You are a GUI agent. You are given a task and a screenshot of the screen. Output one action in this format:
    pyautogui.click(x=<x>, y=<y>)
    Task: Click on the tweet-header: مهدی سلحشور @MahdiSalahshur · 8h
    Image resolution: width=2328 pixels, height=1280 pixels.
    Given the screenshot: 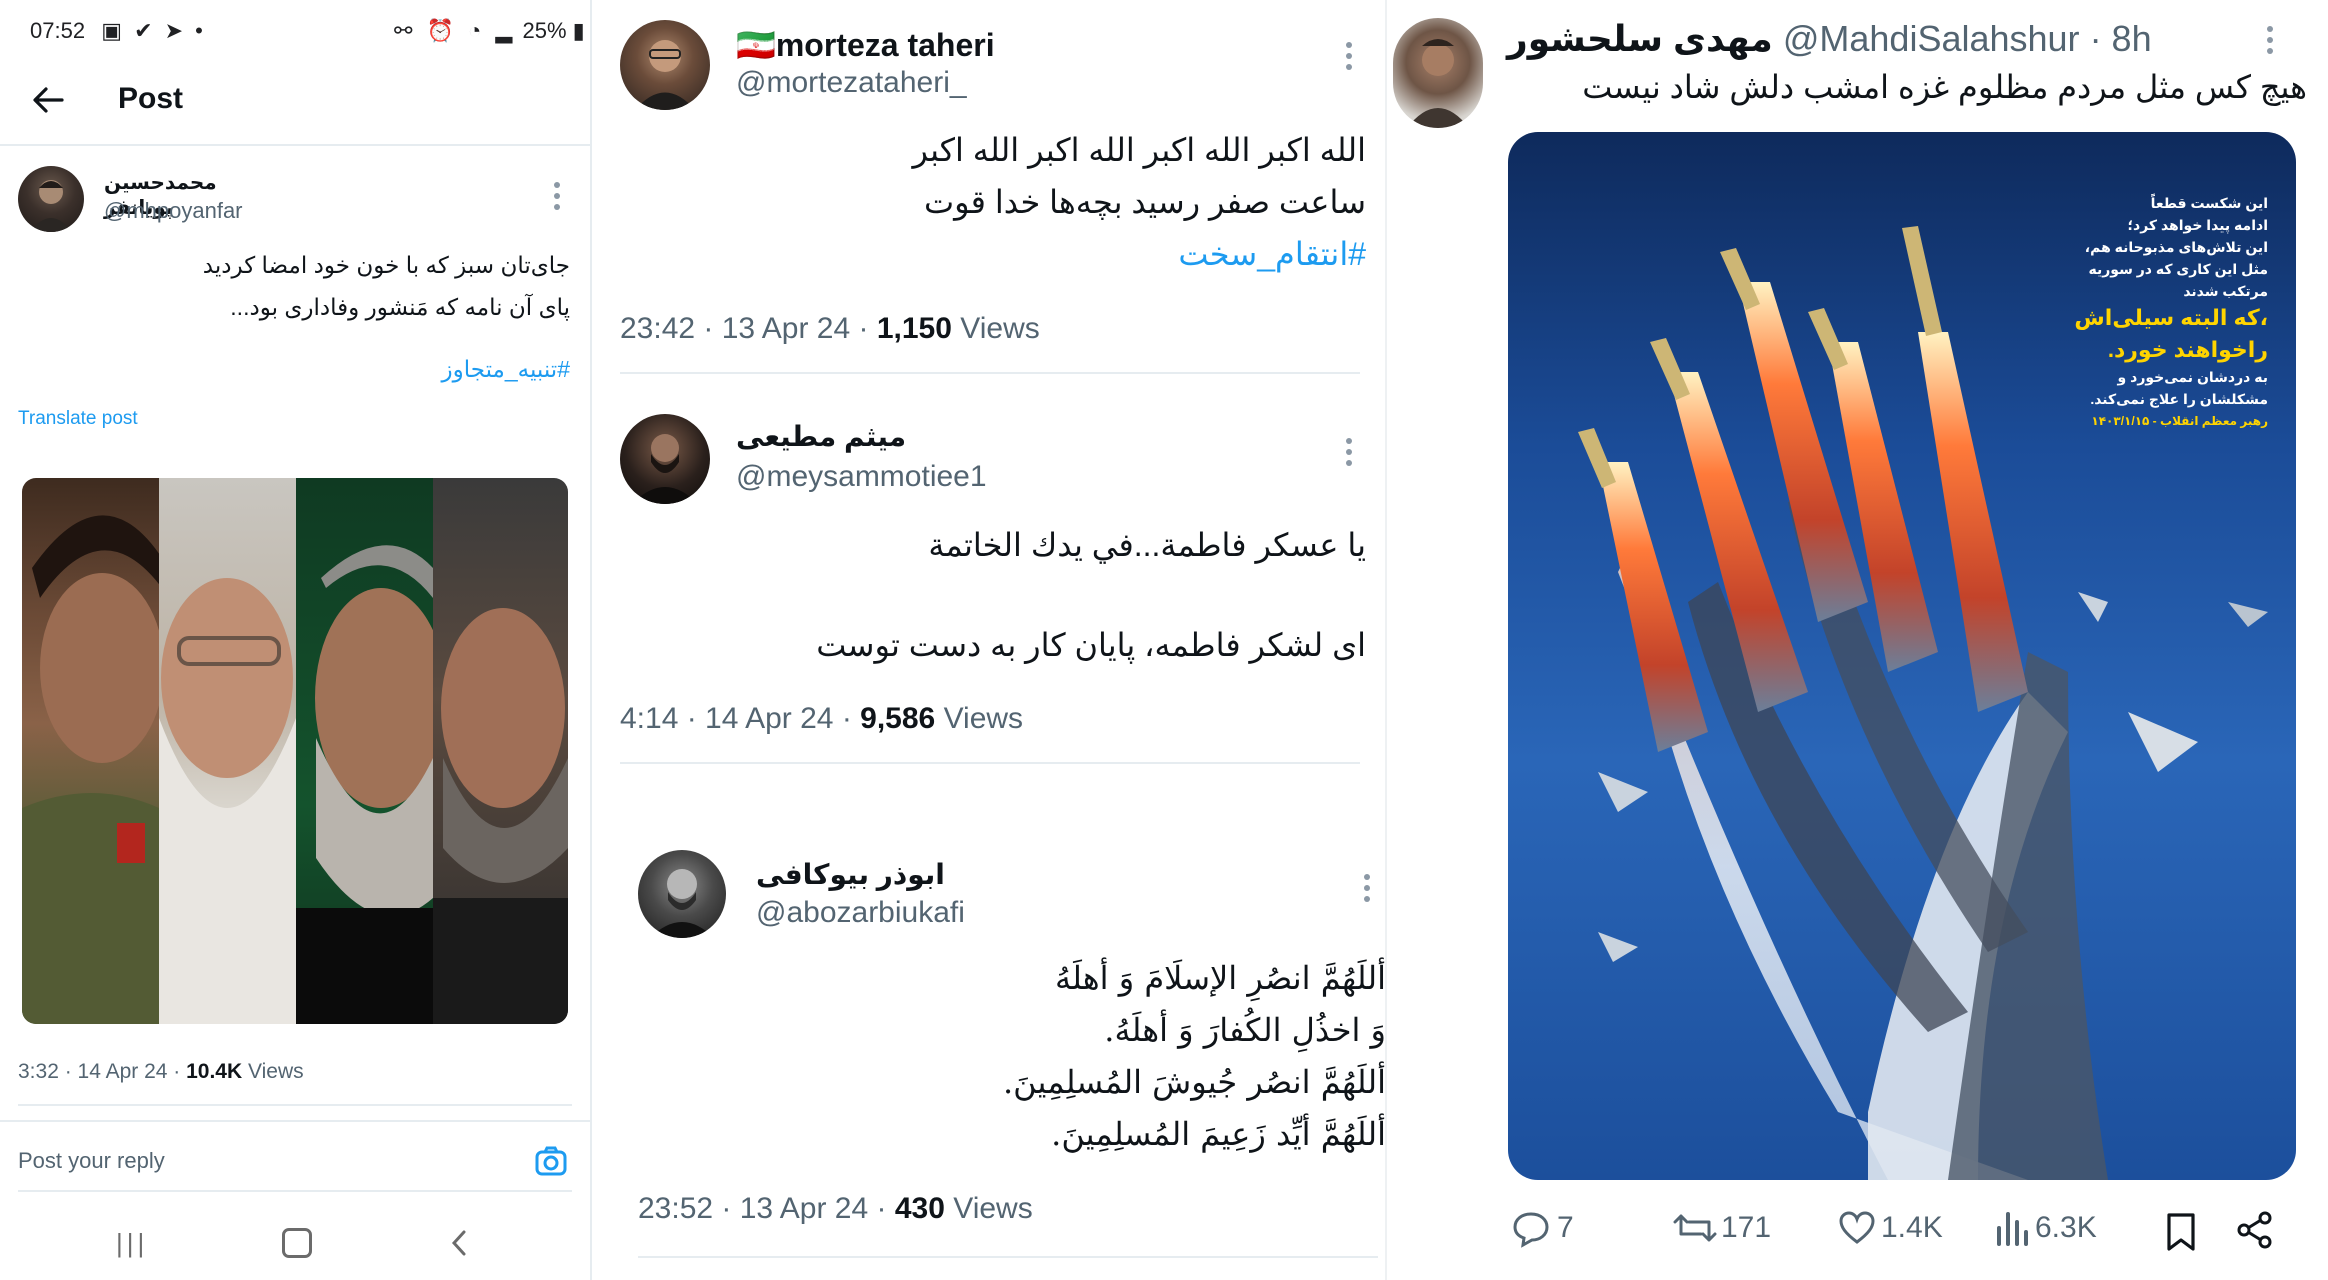 What is the action you would take?
    pyautogui.click(x=1829, y=39)
    